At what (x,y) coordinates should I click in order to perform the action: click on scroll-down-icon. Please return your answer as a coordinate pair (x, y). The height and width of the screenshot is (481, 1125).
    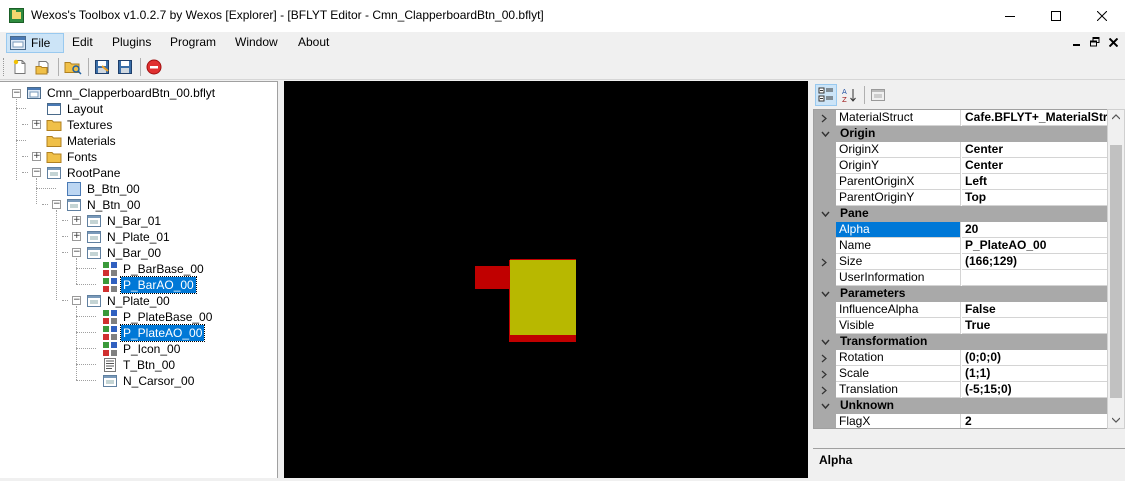
    Looking at the image, I should click on (1116, 420).